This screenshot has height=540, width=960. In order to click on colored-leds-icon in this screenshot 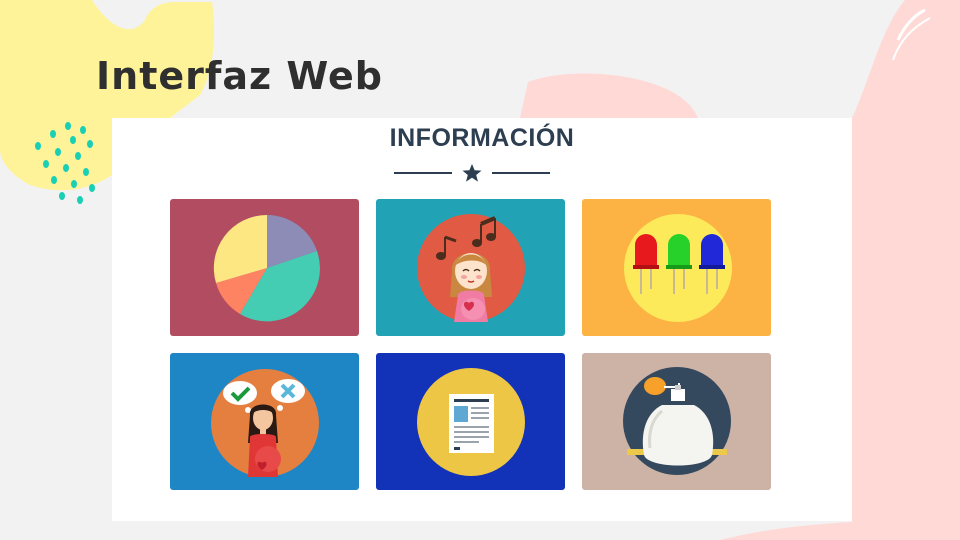, I will do `click(678, 268)`.